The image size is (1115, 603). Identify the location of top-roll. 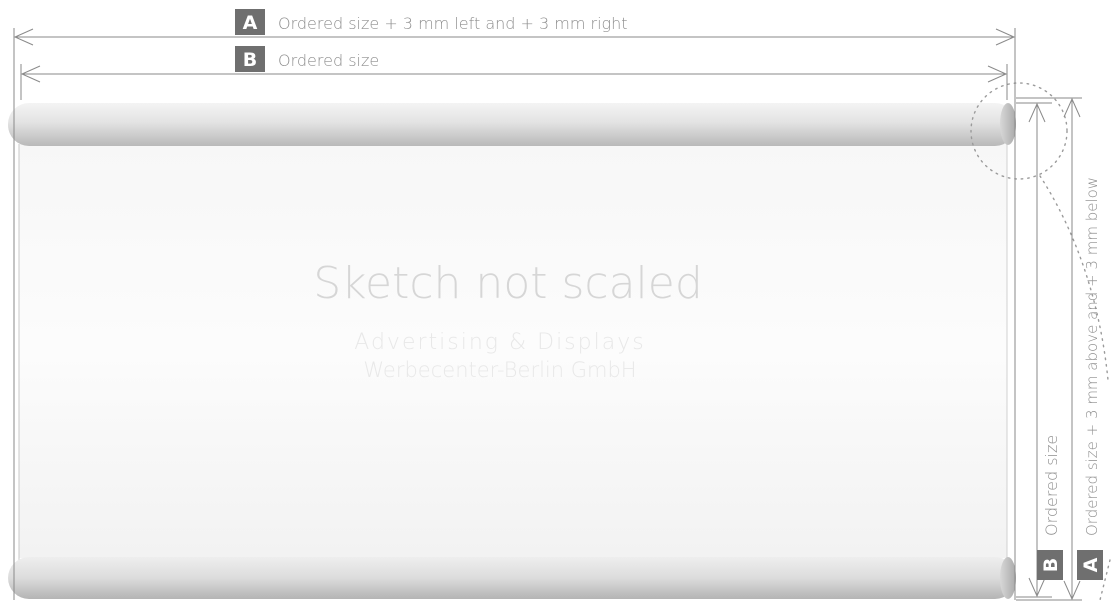
(512, 124).